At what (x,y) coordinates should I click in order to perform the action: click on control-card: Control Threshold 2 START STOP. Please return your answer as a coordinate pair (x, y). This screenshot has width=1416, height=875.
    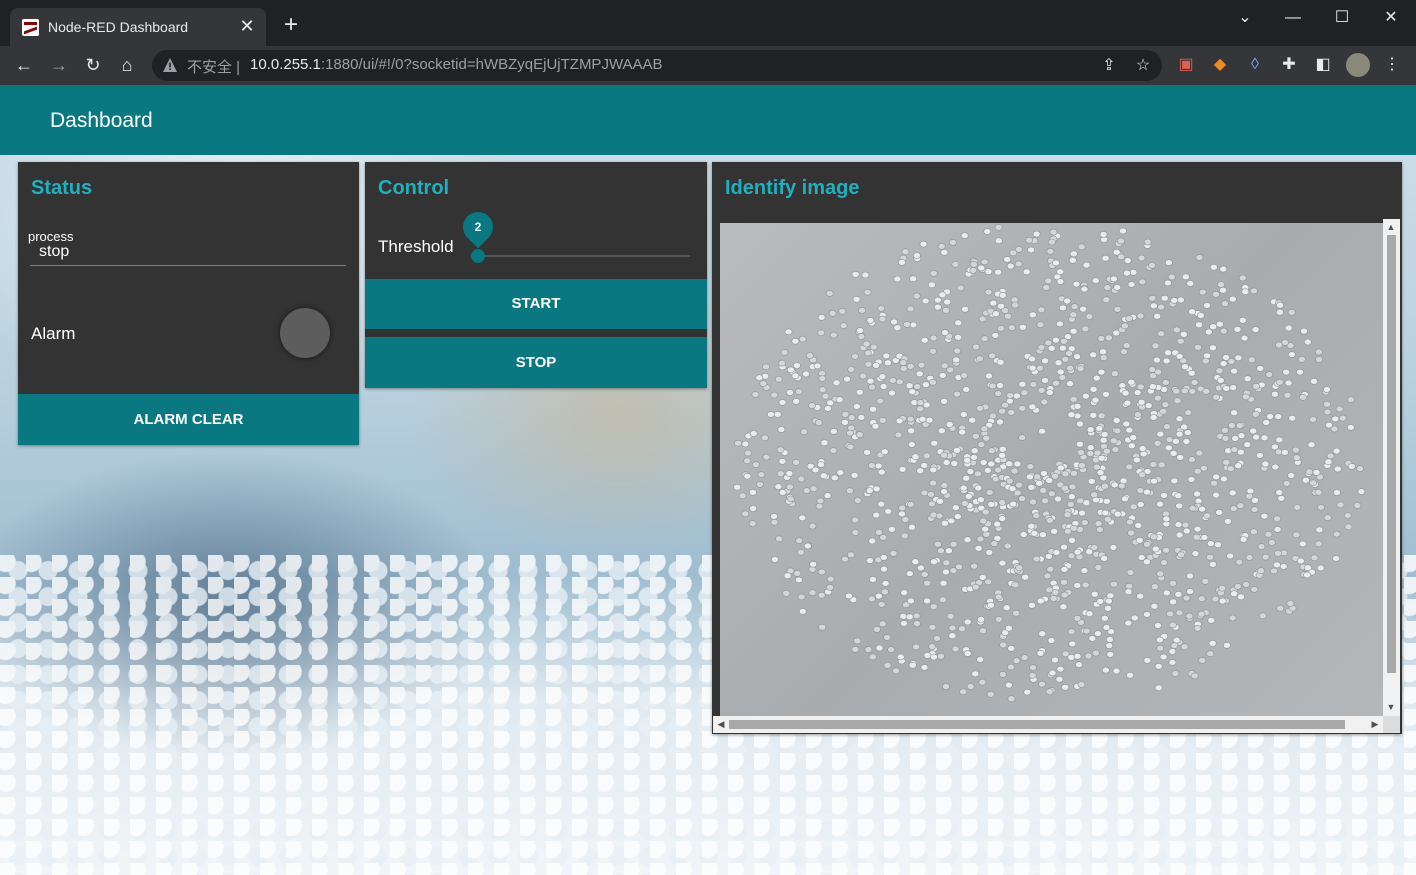
    Looking at the image, I should click on (536, 275).